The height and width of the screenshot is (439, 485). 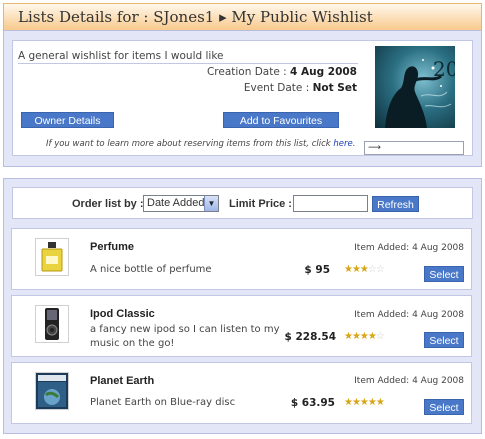 I want to click on rating-stars: ★★★★★, so click(x=364, y=402).